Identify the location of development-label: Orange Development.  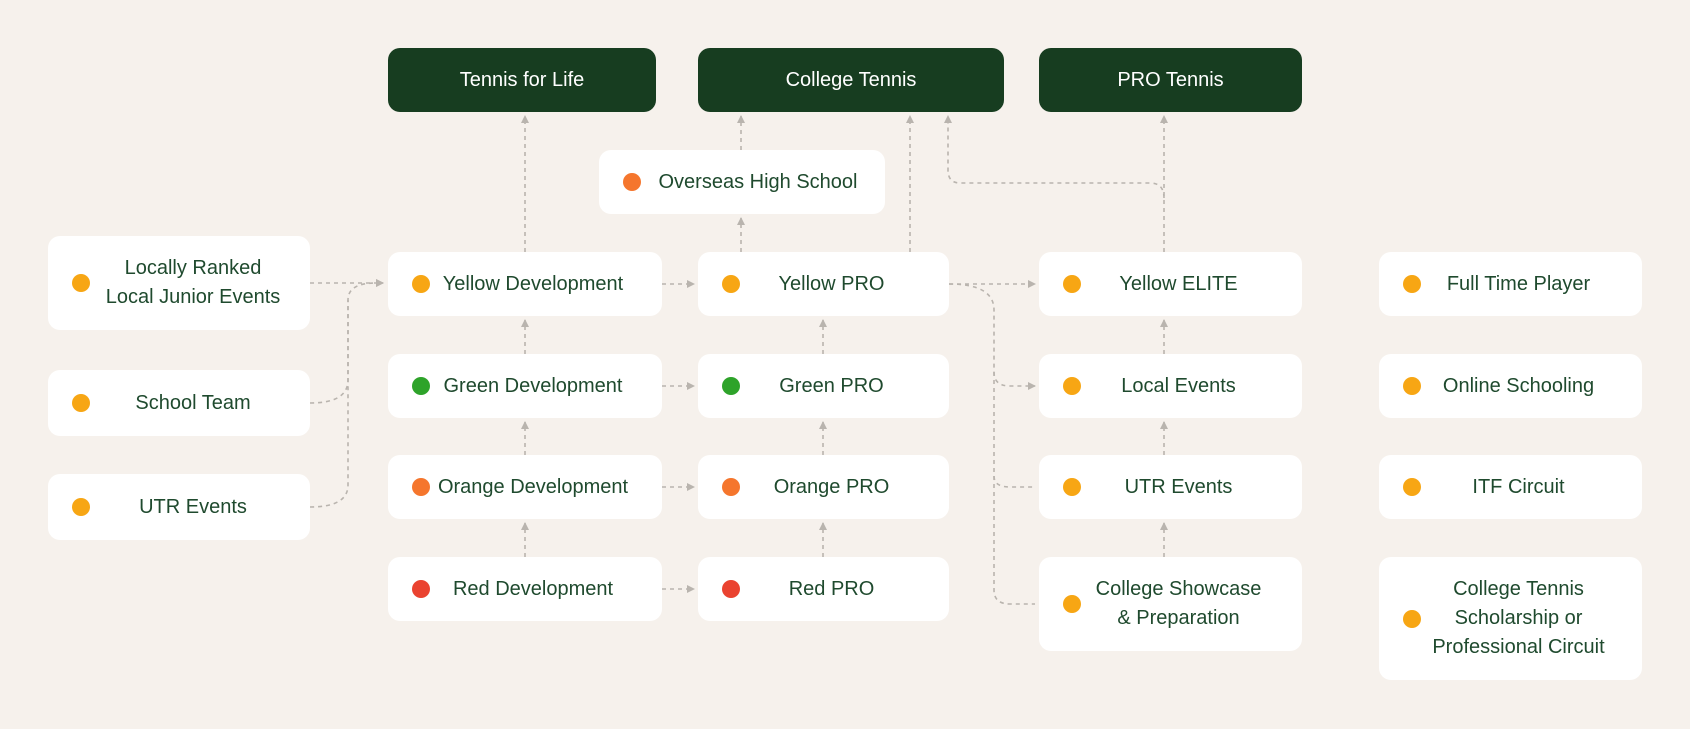
(533, 486).